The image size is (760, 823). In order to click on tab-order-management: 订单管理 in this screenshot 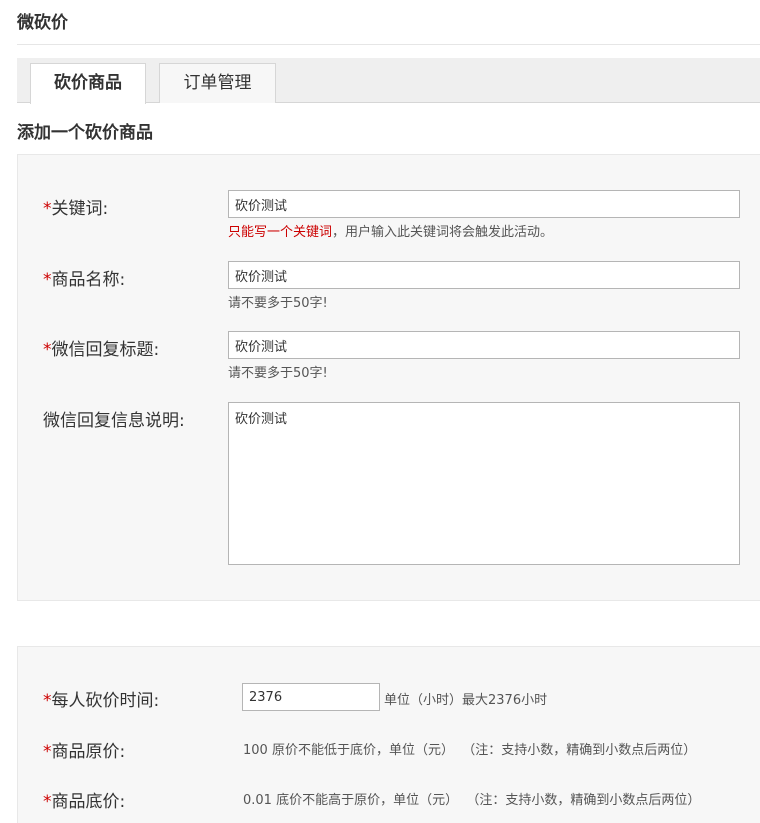, I will do `click(217, 83)`.